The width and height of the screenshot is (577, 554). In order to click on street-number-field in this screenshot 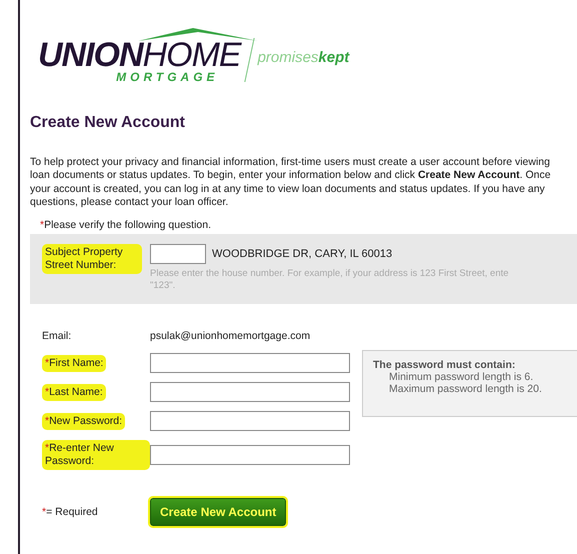, I will do `click(178, 254)`.